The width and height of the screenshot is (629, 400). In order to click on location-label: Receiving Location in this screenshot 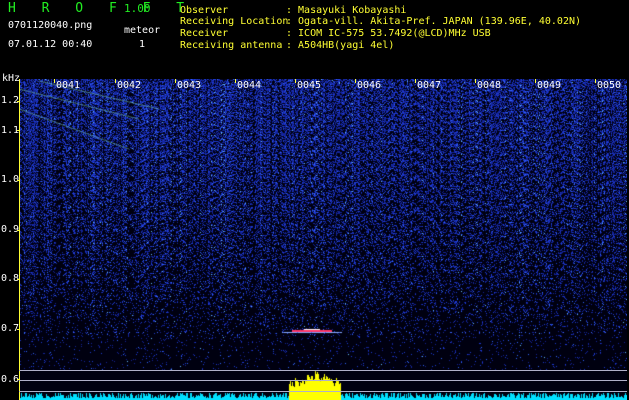, I will do `click(234, 21)`.